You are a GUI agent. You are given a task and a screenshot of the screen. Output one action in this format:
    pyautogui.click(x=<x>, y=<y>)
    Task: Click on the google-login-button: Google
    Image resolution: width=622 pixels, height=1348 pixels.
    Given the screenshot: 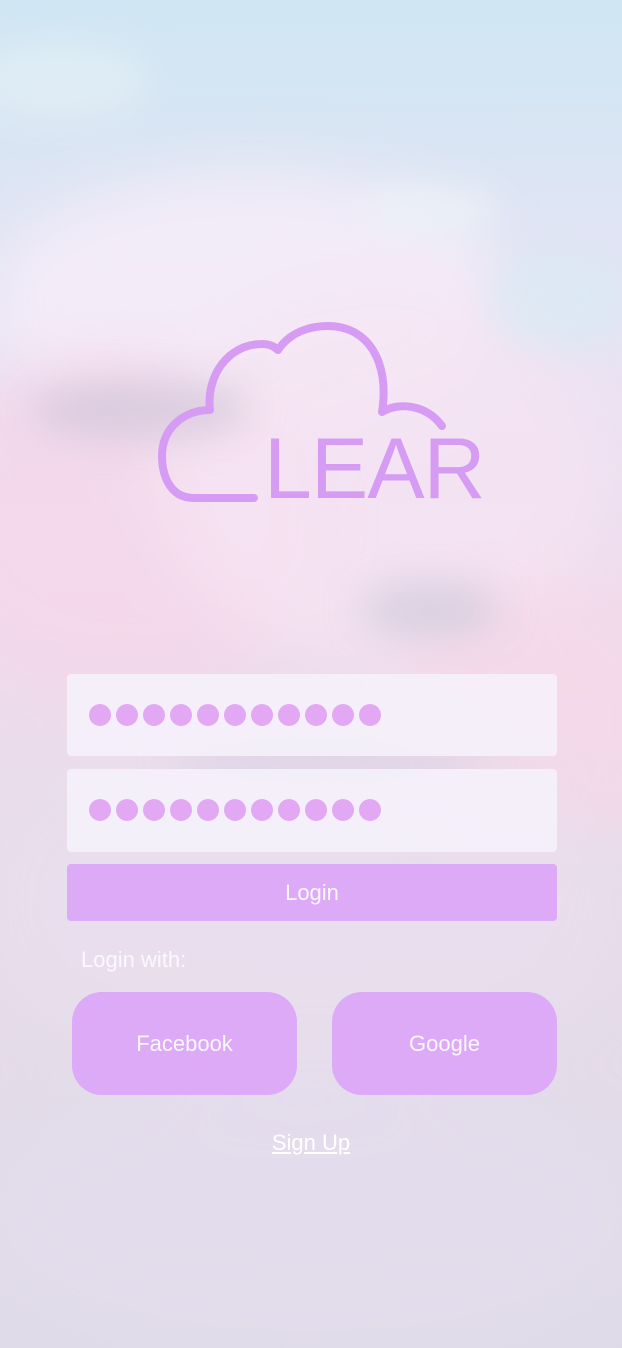 What is the action you would take?
    pyautogui.click(x=444, y=1043)
    